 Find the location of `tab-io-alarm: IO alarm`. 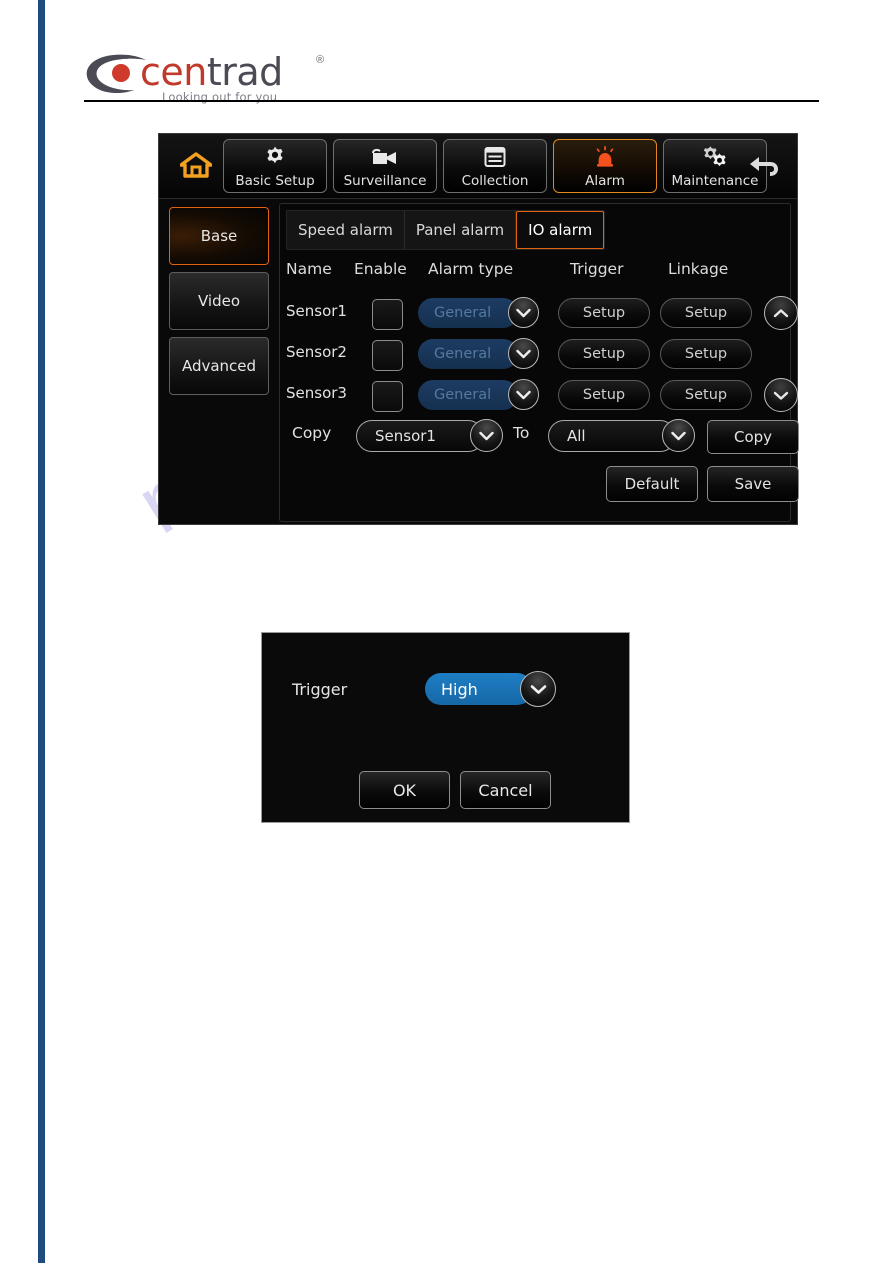

tab-io-alarm: IO alarm is located at coordinates (560, 230).